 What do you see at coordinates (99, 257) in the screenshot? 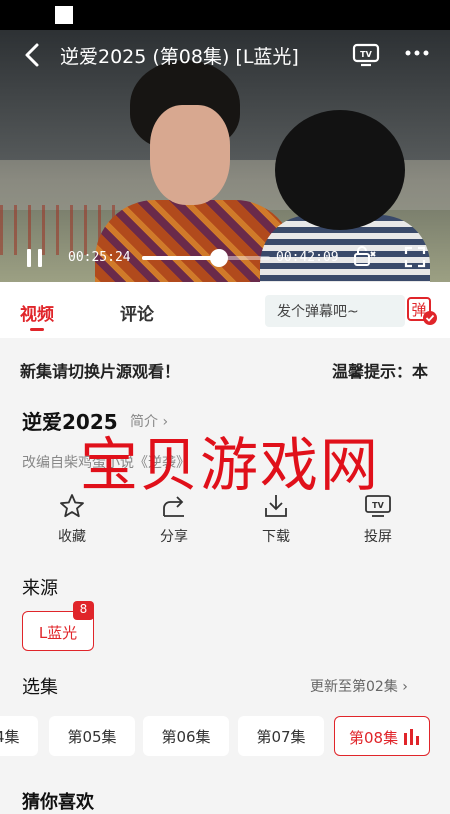
I see `current-time: 00:25:24` at bounding box center [99, 257].